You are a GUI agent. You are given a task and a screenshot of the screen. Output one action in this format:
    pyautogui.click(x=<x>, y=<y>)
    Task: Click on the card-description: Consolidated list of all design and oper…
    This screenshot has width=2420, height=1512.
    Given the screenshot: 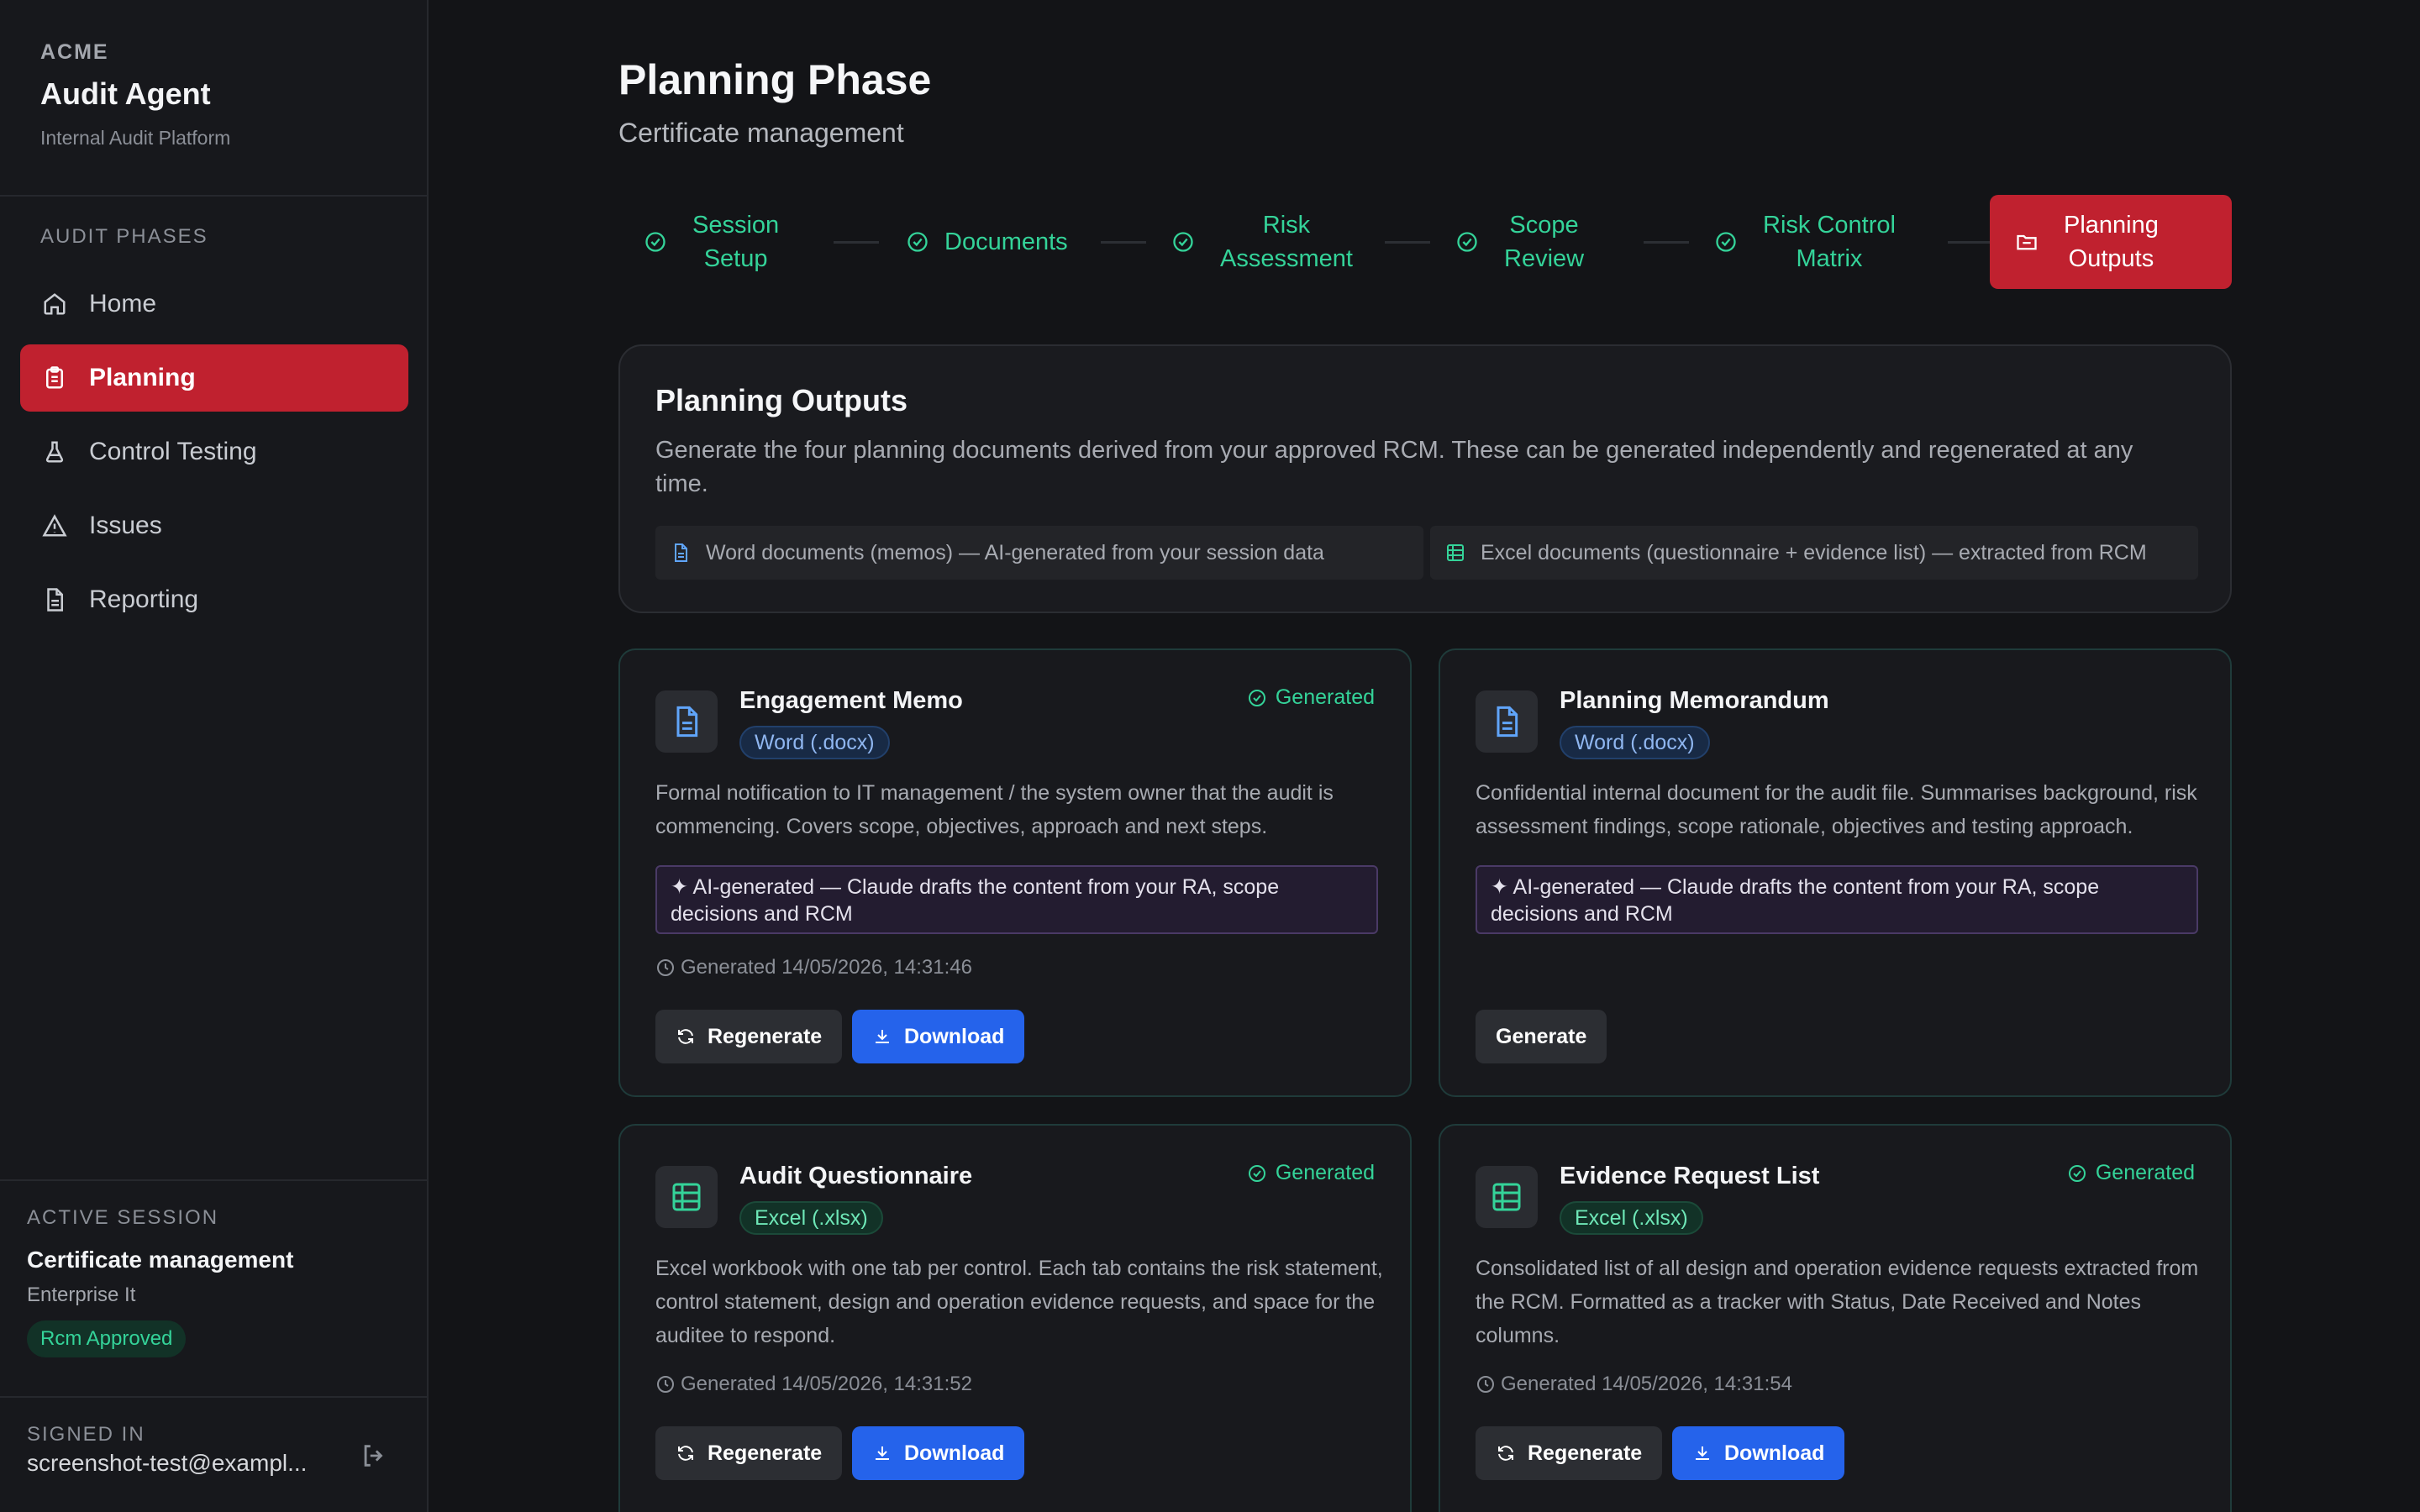 What is the action you would take?
    pyautogui.click(x=1838, y=1302)
    